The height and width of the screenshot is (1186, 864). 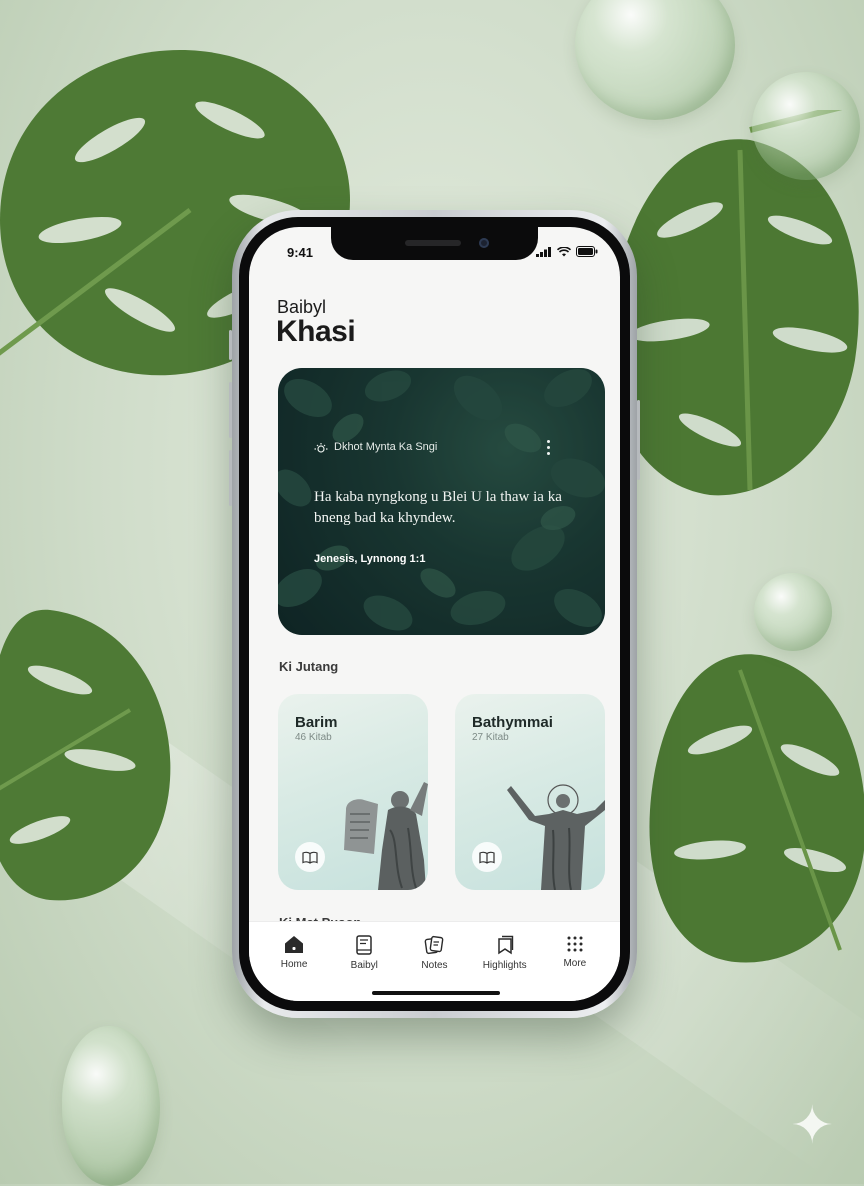 I want to click on highlights-icon, so click(x=505, y=945).